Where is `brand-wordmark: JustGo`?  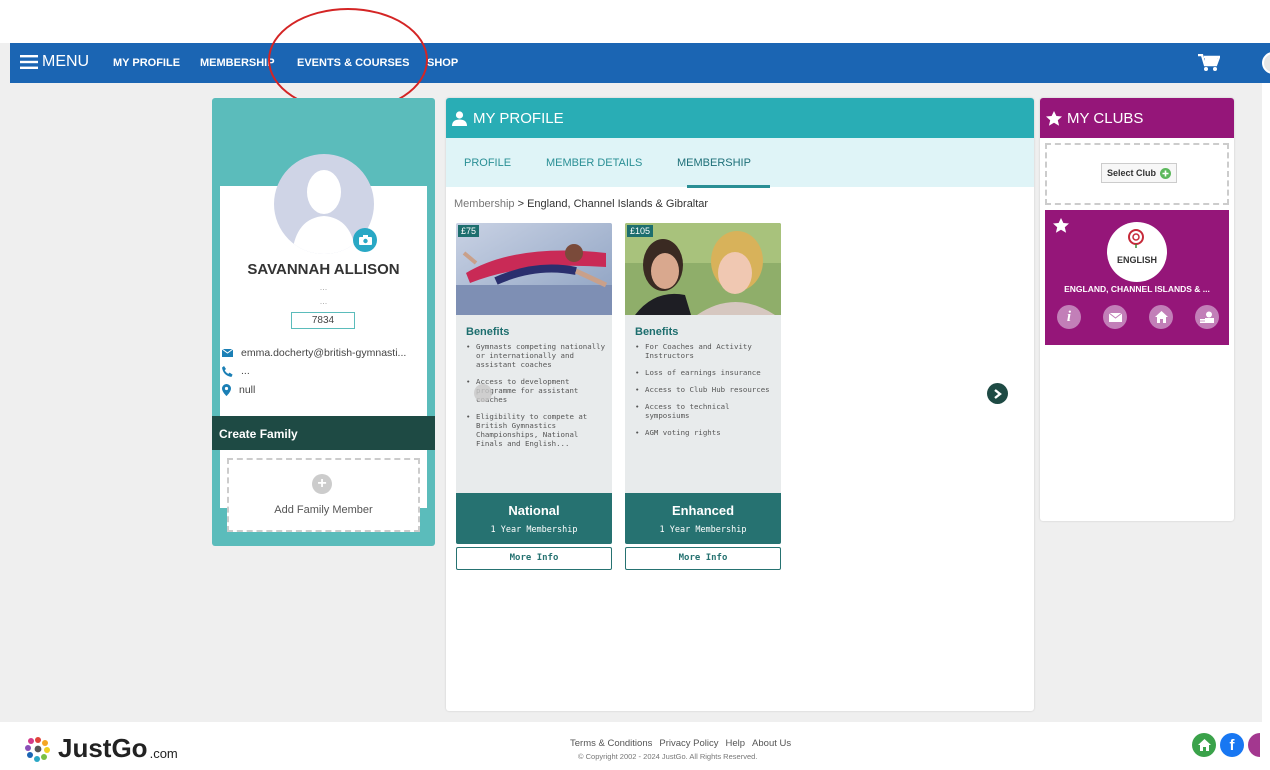 brand-wordmark: JustGo is located at coordinates (103, 748).